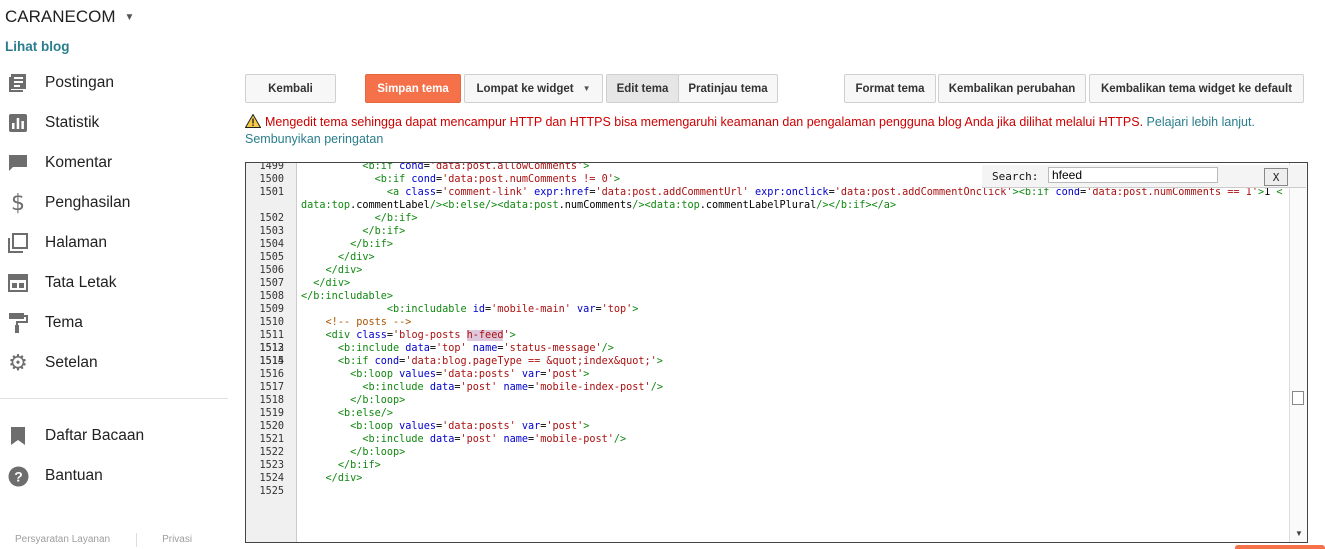 The height and width of the screenshot is (549, 1325). I want to click on code-line: 1504 </b:if>, so click(766, 244).